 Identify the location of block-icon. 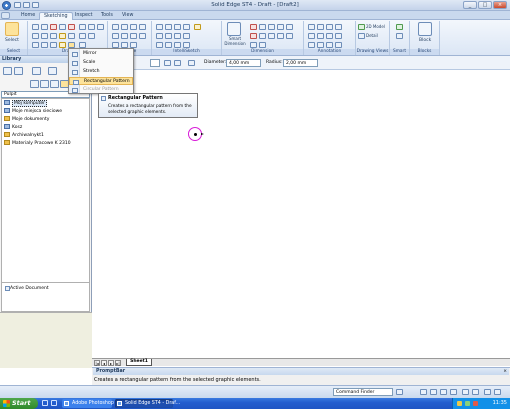
(425, 29).